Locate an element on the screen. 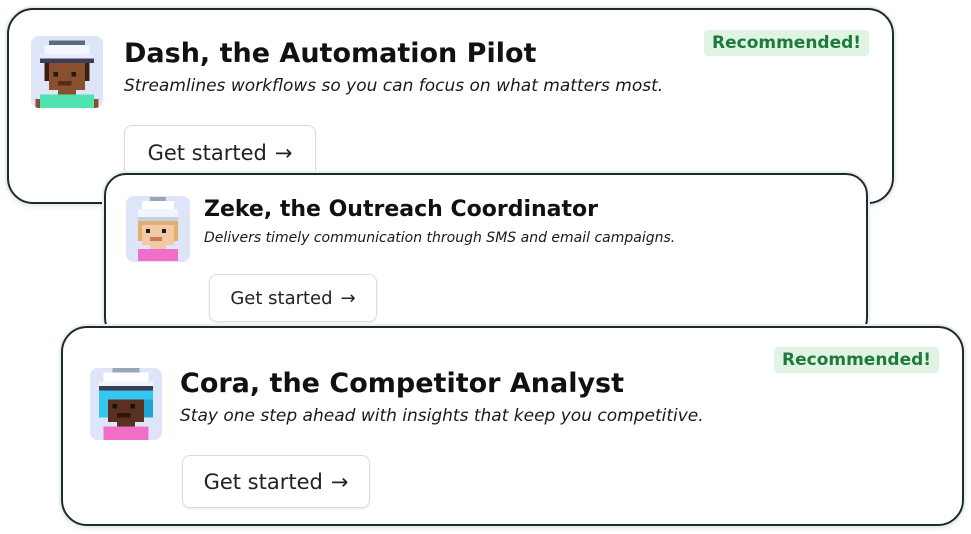 This screenshot has height=534, width=971. dash-get-started-button: Get started → is located at coordinates (220, 152).